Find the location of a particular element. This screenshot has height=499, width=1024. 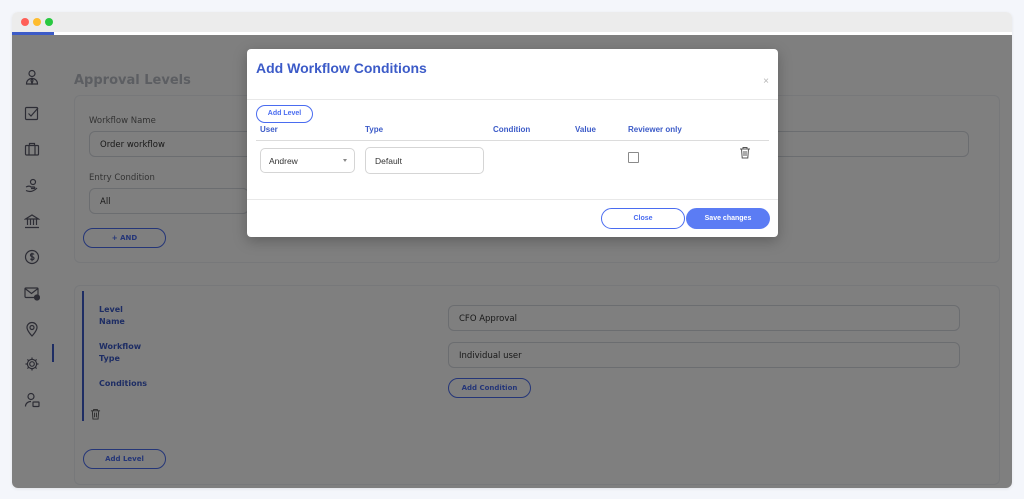

reviewer-only-checkbox is located at coordinates (633, 157).